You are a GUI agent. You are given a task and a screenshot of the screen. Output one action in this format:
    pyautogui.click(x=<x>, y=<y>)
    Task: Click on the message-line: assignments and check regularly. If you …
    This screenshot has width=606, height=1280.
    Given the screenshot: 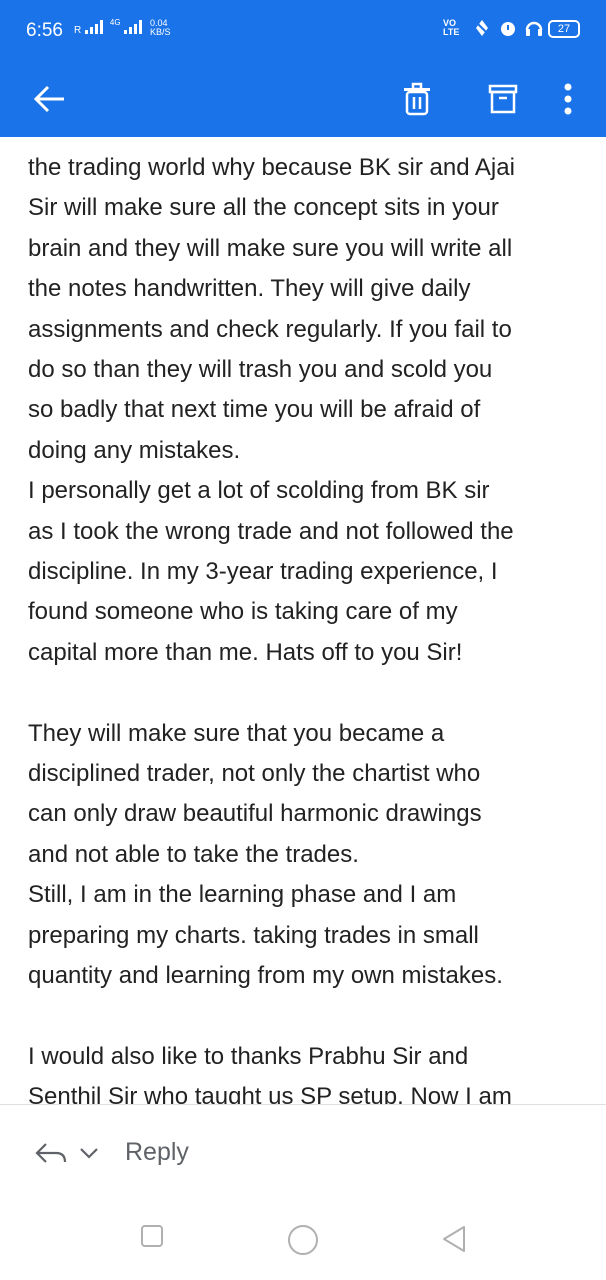 What is the action you would take?
    pyautogui.click(x=270, y=329)
    